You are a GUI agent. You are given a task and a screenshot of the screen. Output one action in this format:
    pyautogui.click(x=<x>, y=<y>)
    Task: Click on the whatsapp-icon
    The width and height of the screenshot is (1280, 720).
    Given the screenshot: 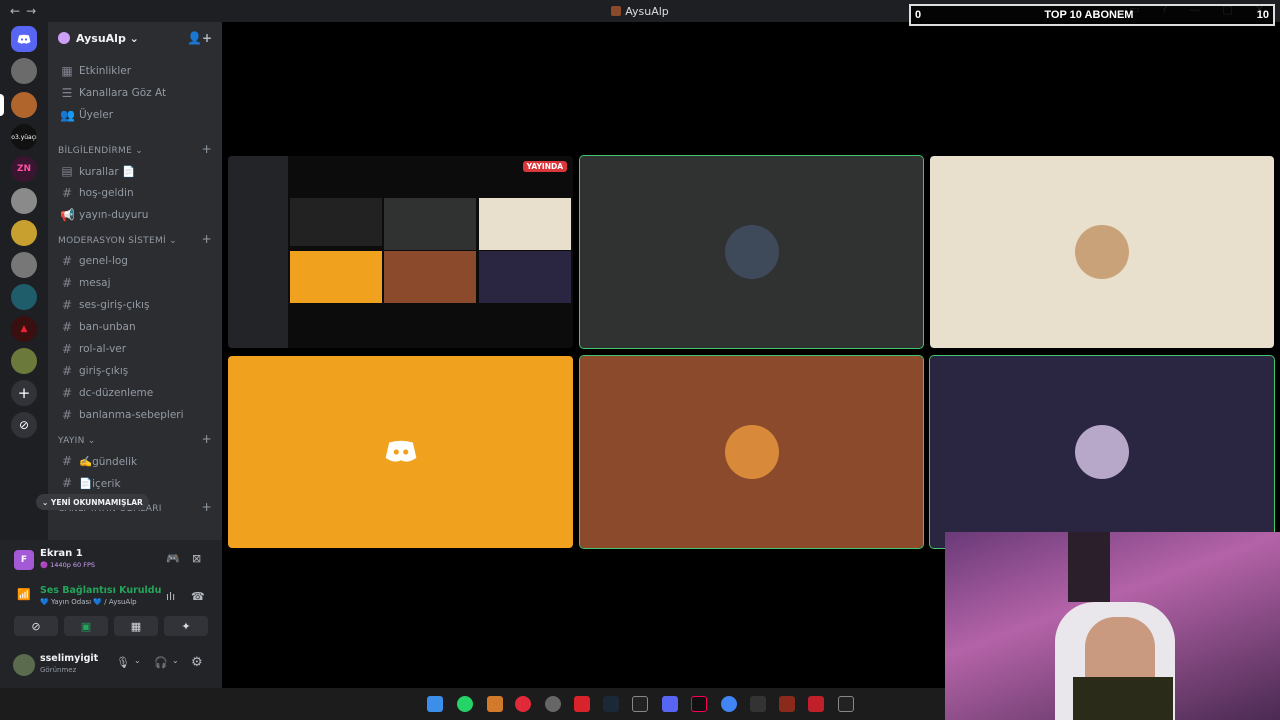 What is the action you would take?
    pyautogui.click(x=465, y=704)
    